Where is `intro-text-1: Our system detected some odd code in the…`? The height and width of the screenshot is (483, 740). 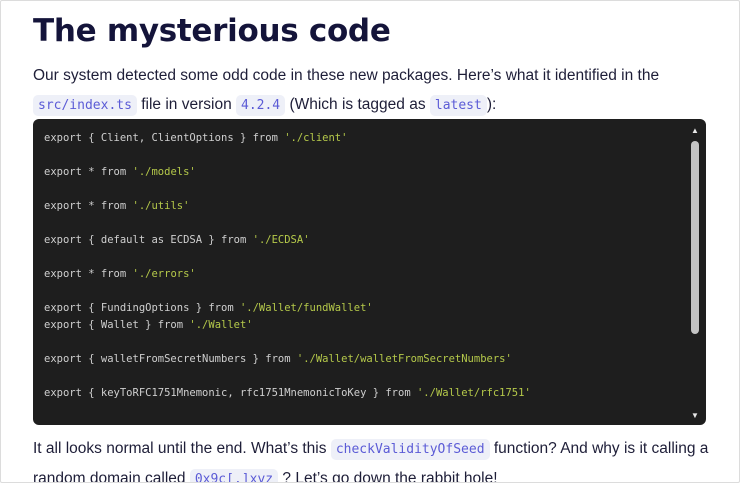 intro-text-1: Our system detected some odd code in the… is located at coordinates (346, 75).